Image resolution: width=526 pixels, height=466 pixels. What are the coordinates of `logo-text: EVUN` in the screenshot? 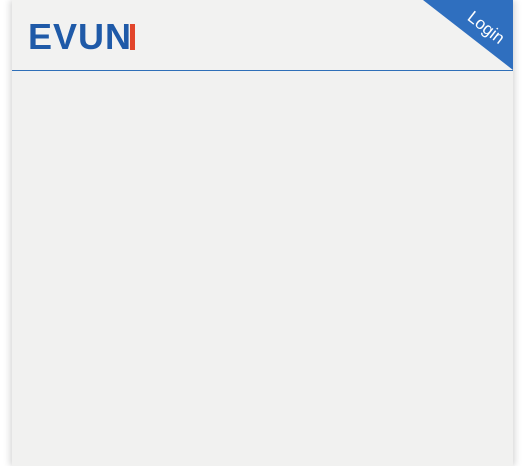 It's located at (80, 36).